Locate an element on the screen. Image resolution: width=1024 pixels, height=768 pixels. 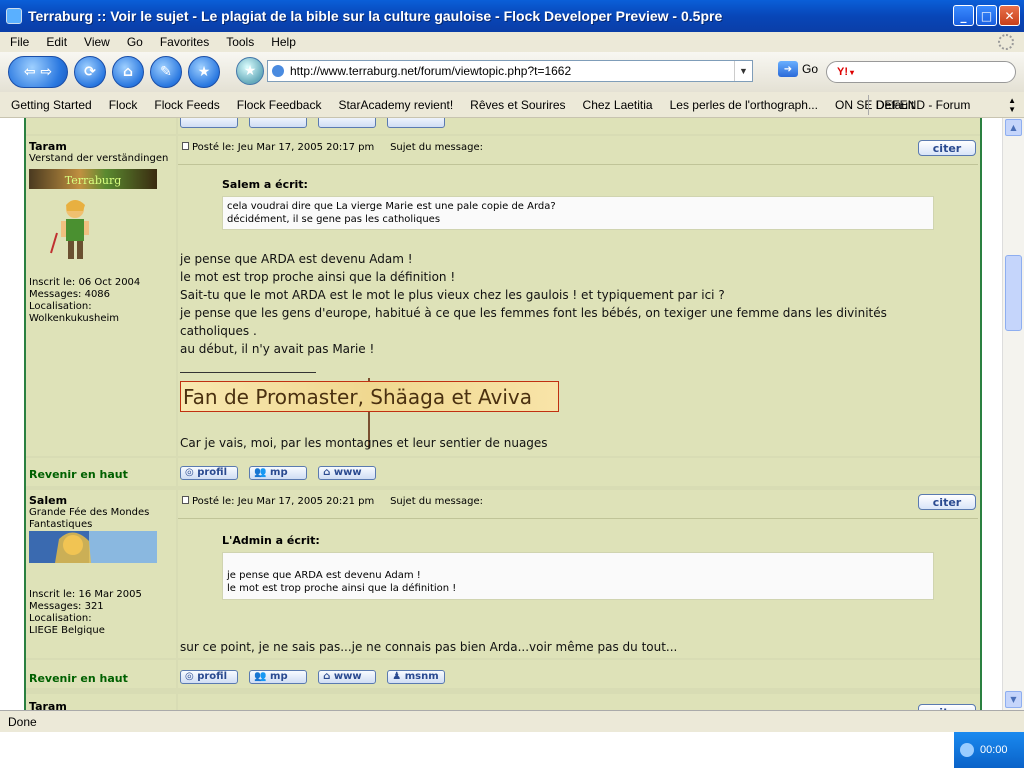
status-text: Done is located at coordinates (22, 721).